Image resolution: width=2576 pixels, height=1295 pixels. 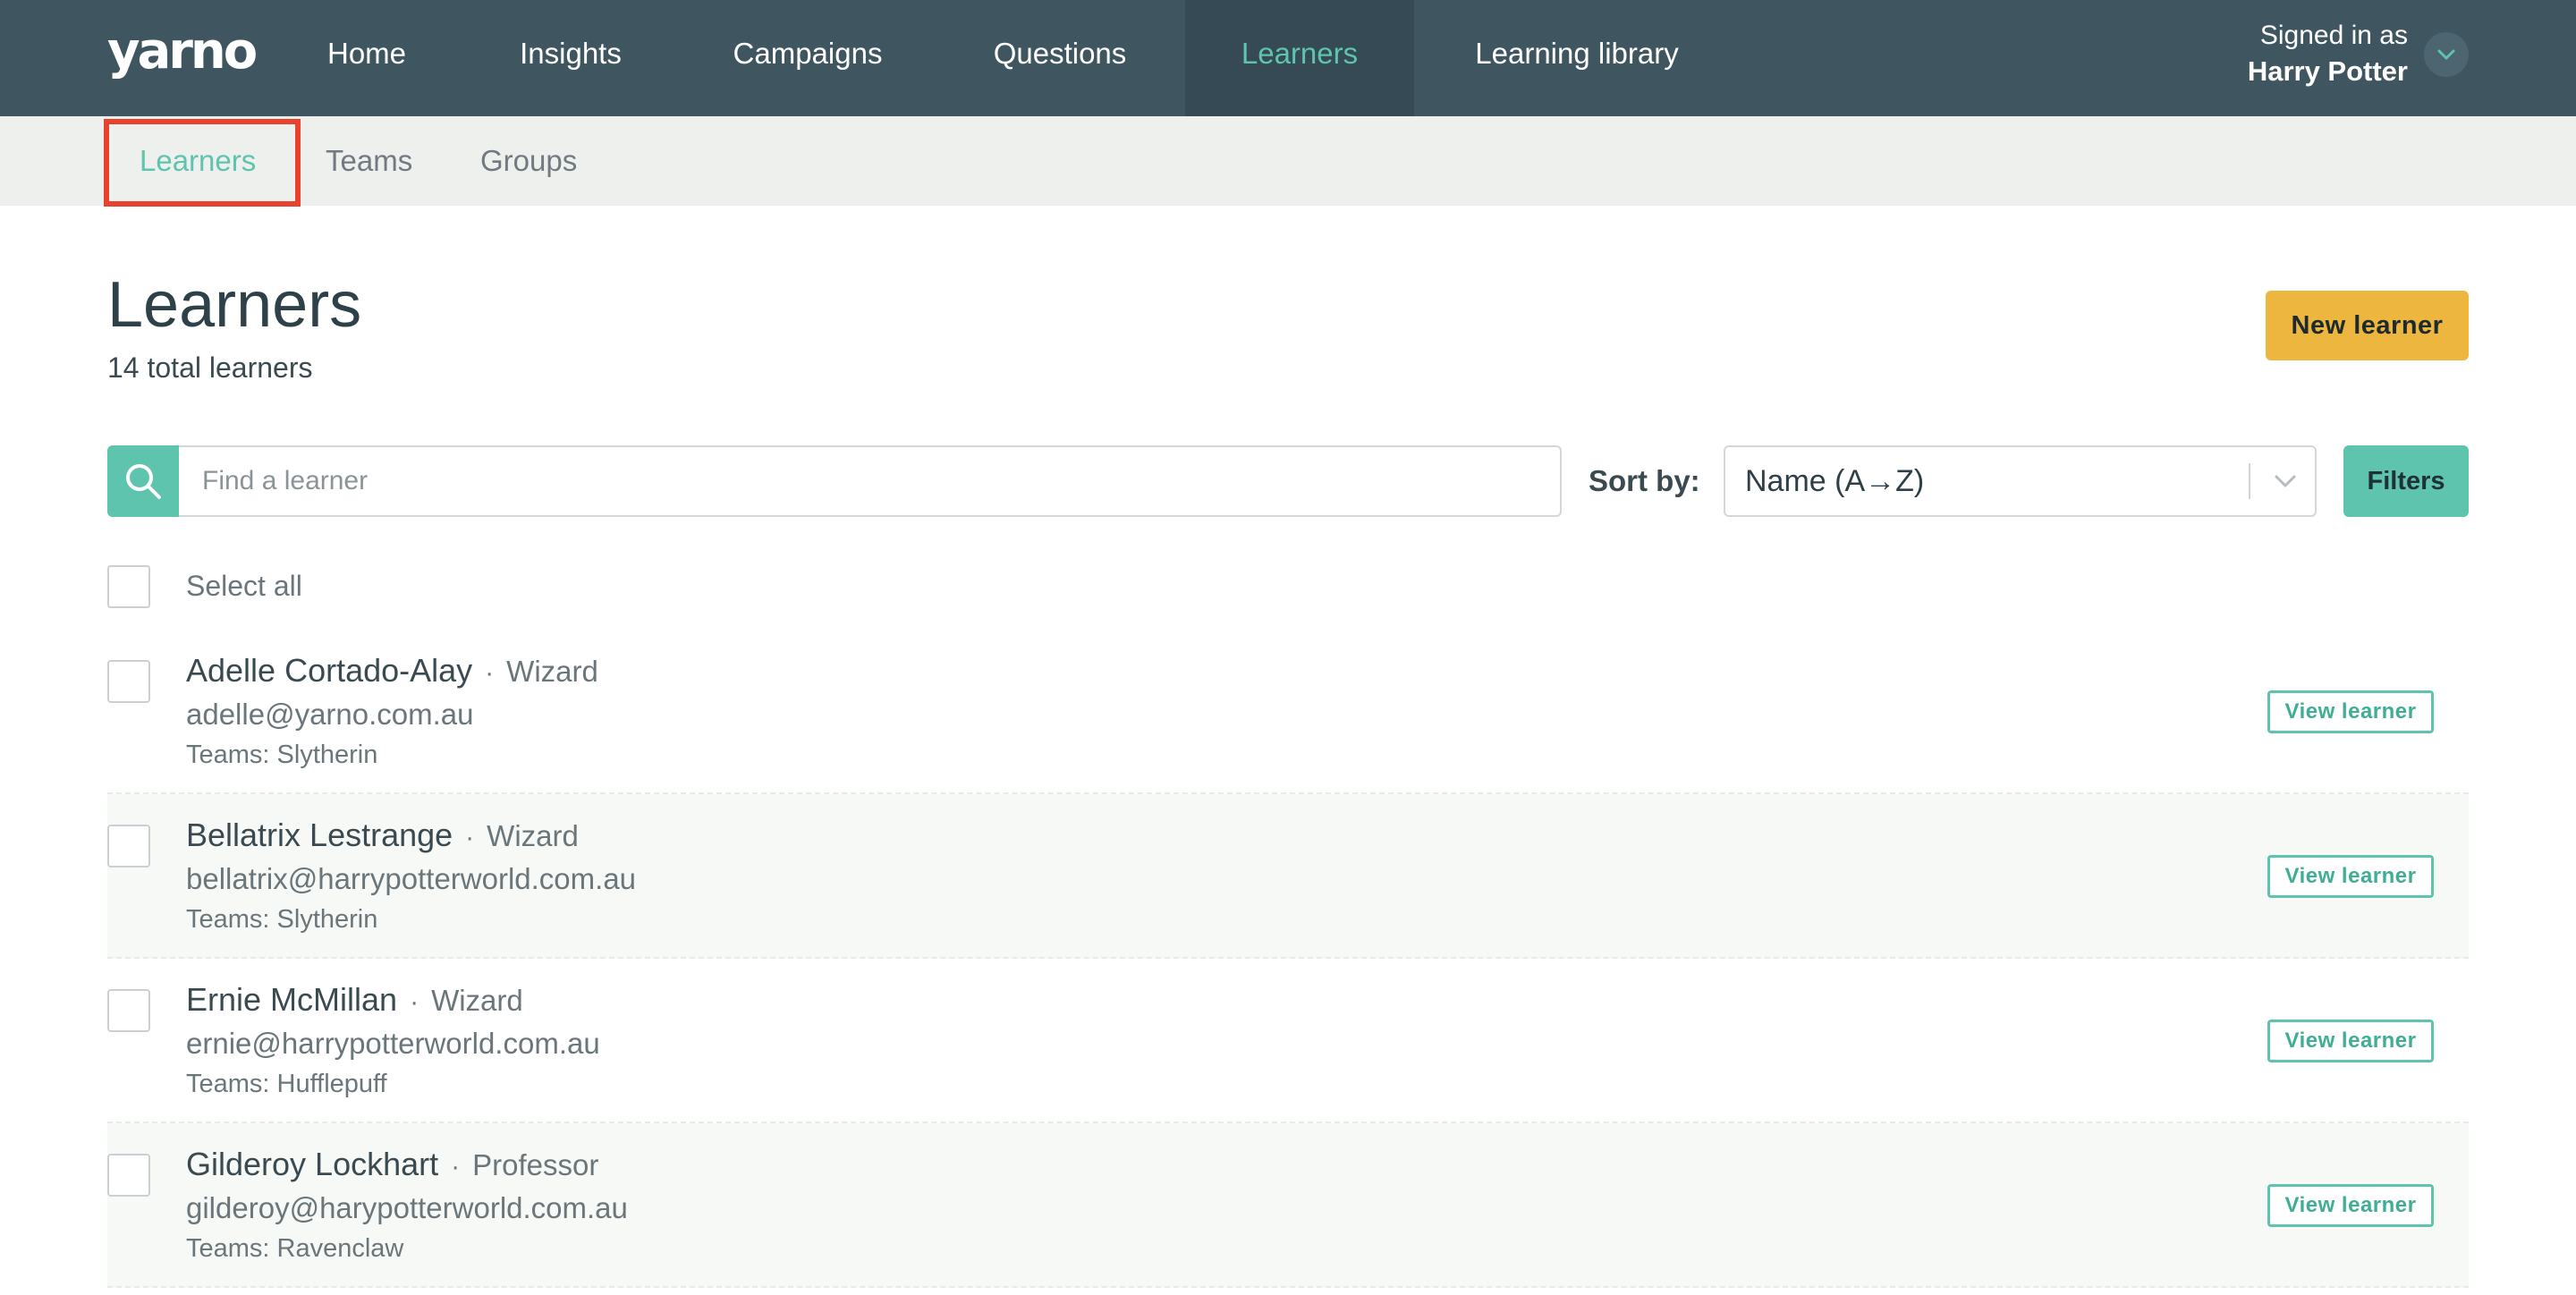 I want to click on nav-campaigns: Campaigns, so click(x=808, y=58).